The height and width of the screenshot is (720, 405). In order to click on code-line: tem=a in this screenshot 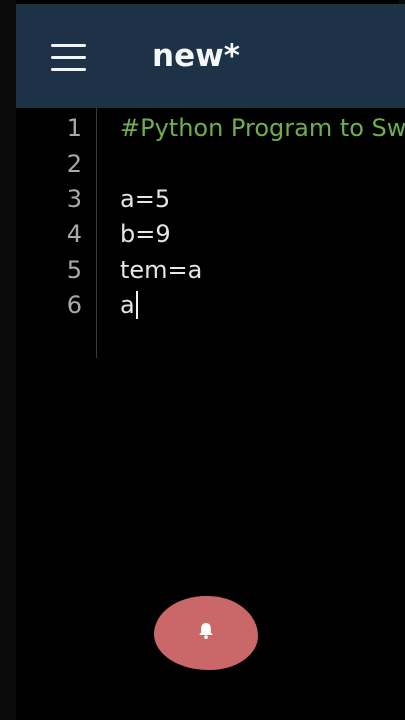, I will do `click(161, 270)`.